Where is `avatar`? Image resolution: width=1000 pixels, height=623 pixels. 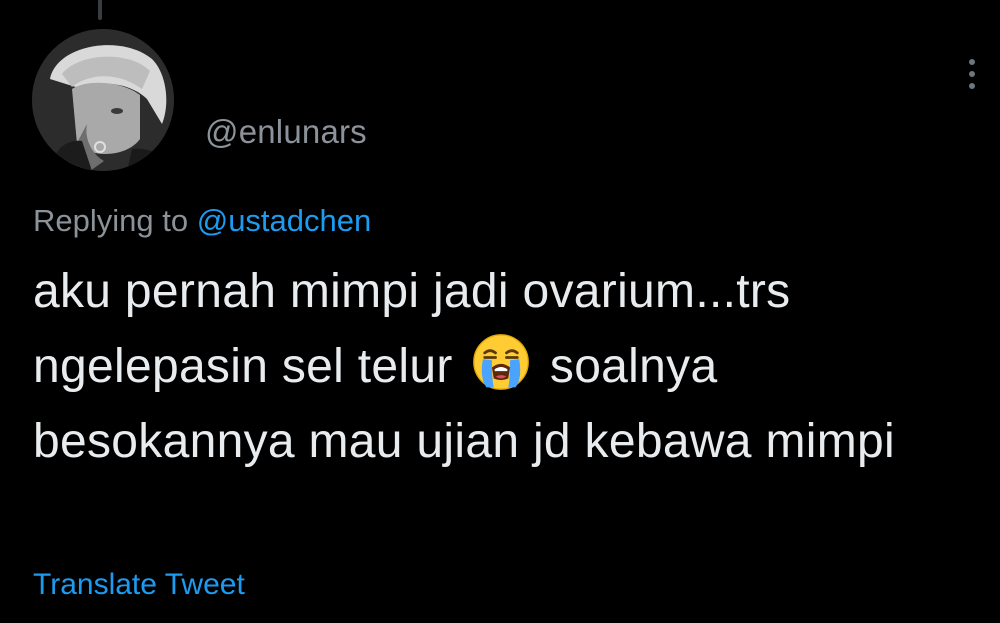
avatar is located at coordinates (103, 100).